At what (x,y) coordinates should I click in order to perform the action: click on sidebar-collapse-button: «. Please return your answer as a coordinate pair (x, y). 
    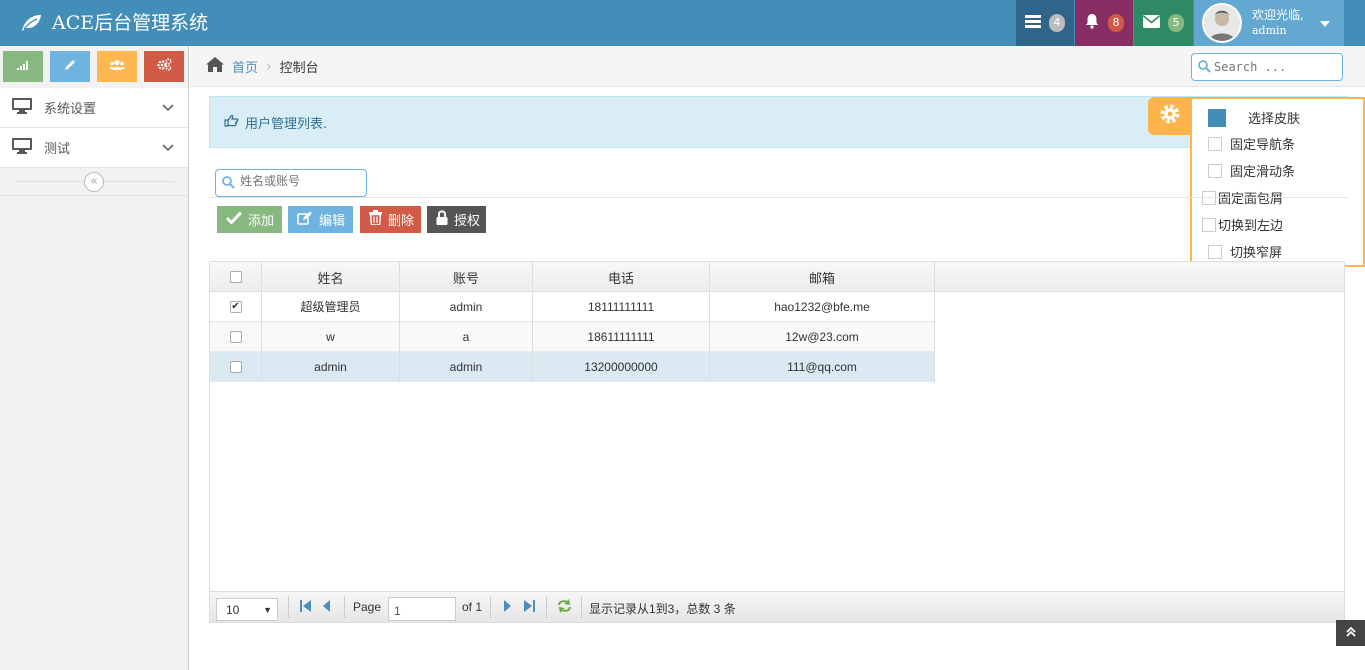
    Looking at the image, I should click on (94, 182).